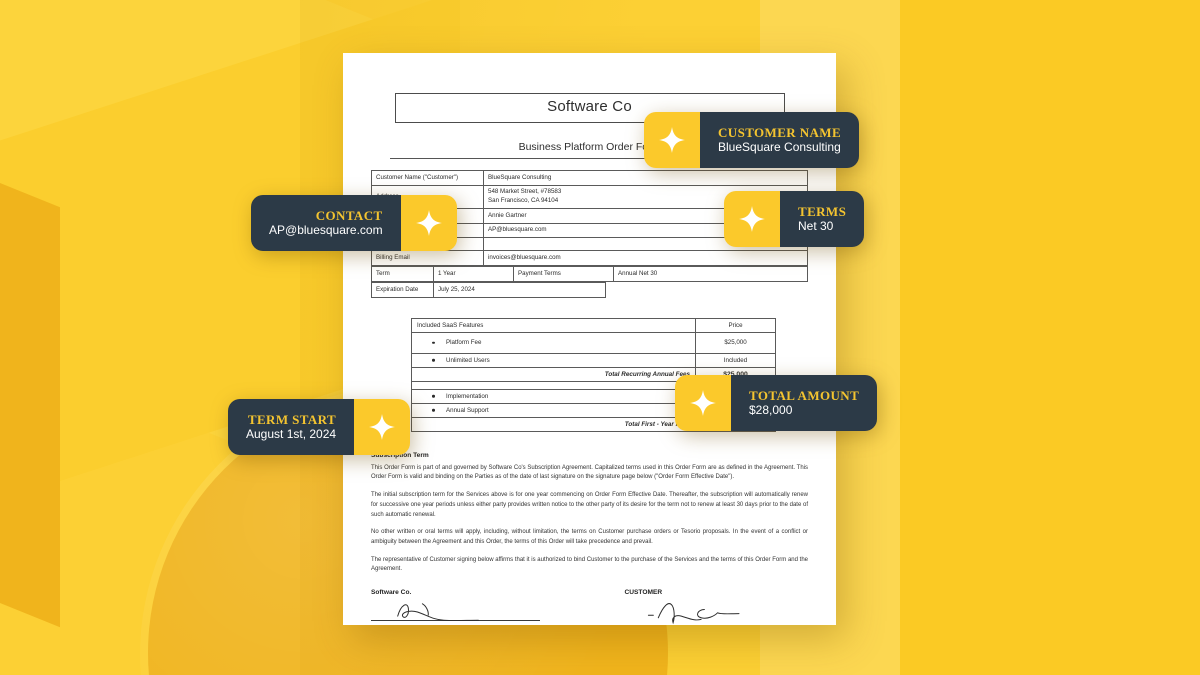  What do you see at coordinates (292, 419) in the screenshot?
I see `callout-title: TERM START` at bounding box center [292, 419].